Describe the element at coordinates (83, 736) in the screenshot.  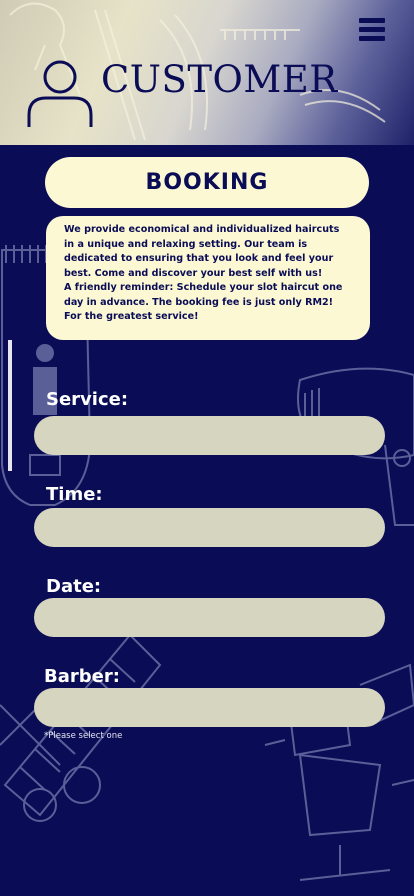
I see `select-hint: *Please select one` at that location.